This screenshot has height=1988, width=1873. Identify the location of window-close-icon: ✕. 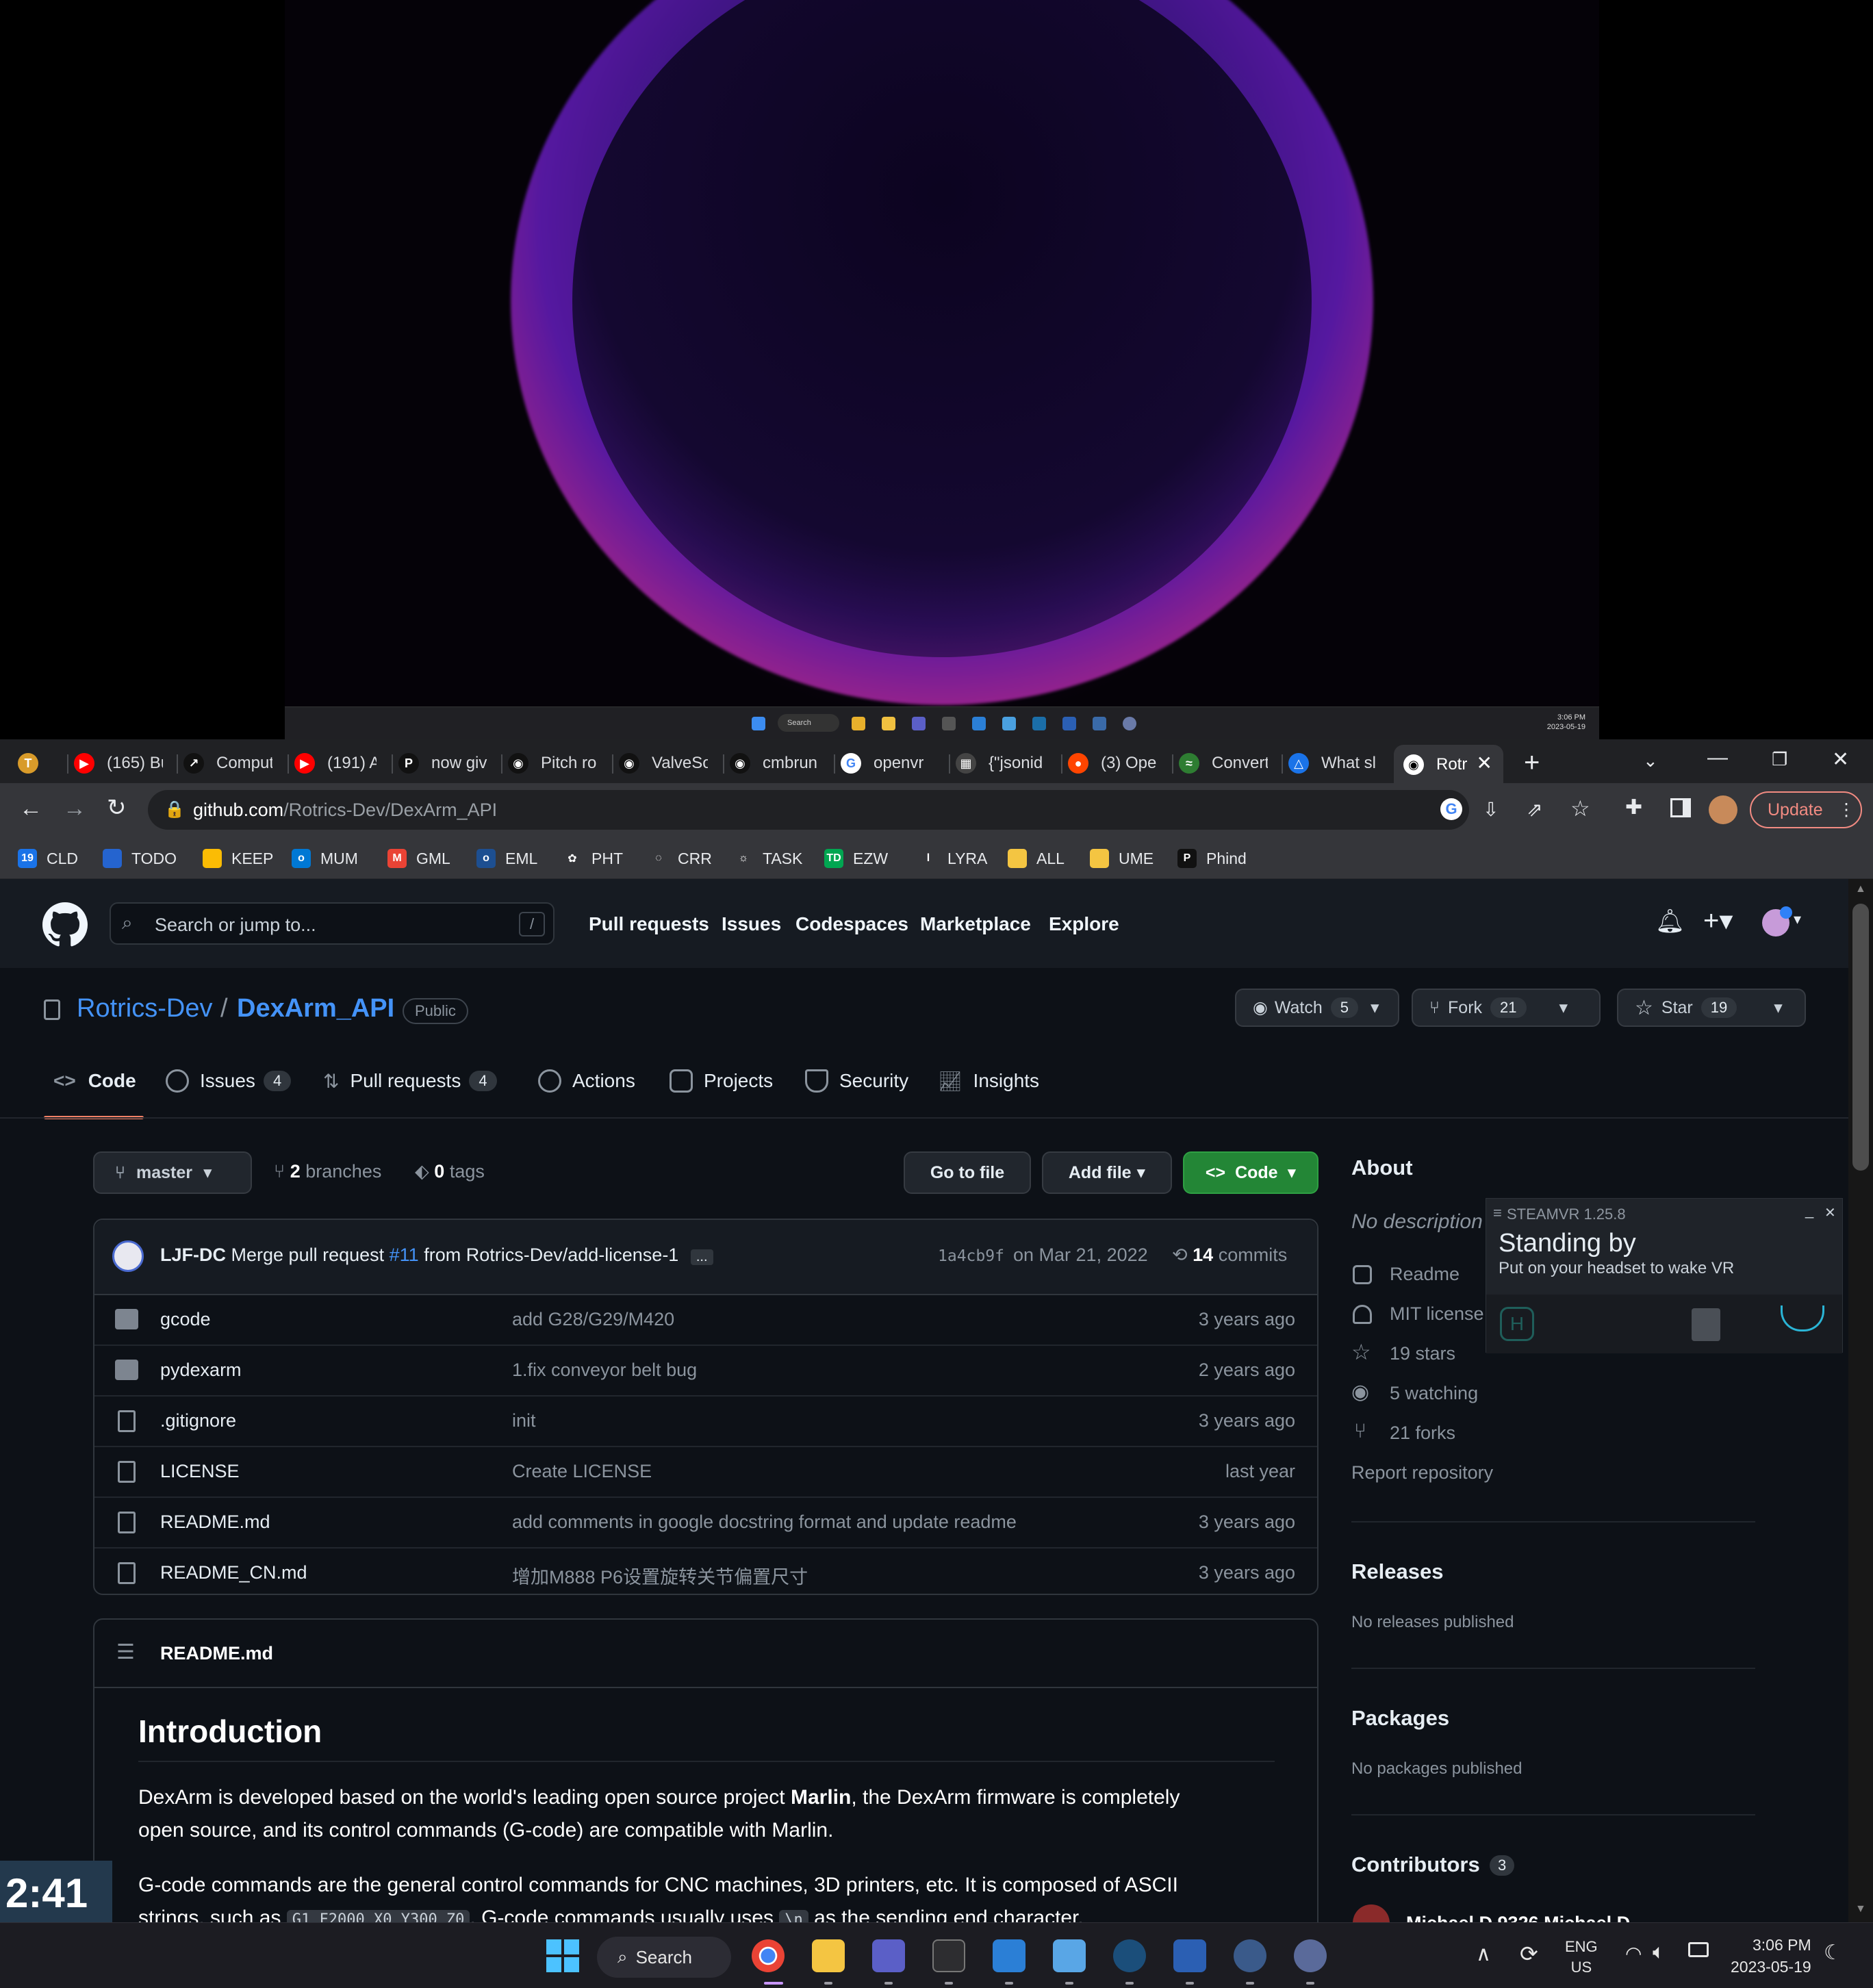
(1841, 760).